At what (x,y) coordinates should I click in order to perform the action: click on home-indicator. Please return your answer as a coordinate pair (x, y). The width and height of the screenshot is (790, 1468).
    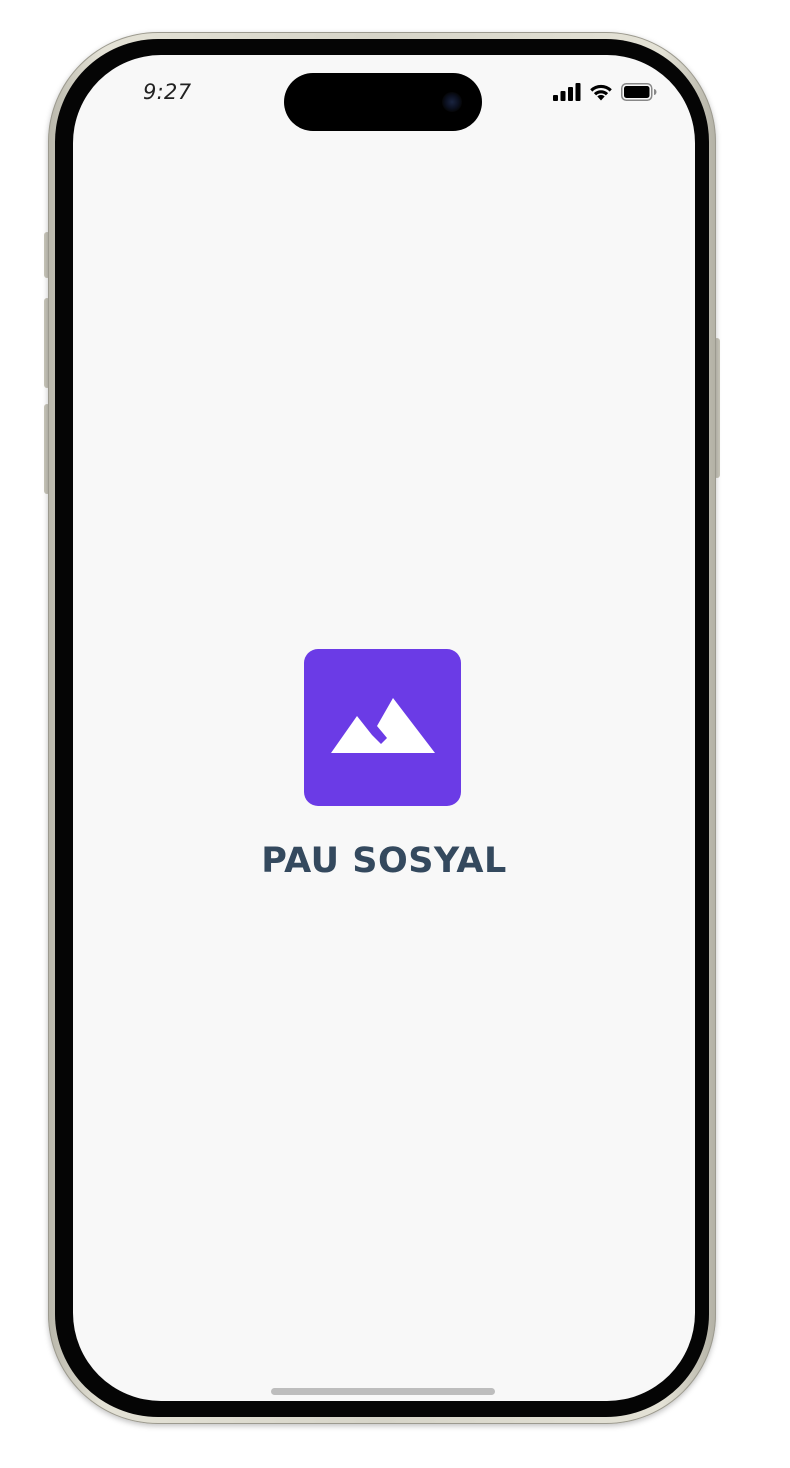
    Looking at the image, I should click on (383, 1391).